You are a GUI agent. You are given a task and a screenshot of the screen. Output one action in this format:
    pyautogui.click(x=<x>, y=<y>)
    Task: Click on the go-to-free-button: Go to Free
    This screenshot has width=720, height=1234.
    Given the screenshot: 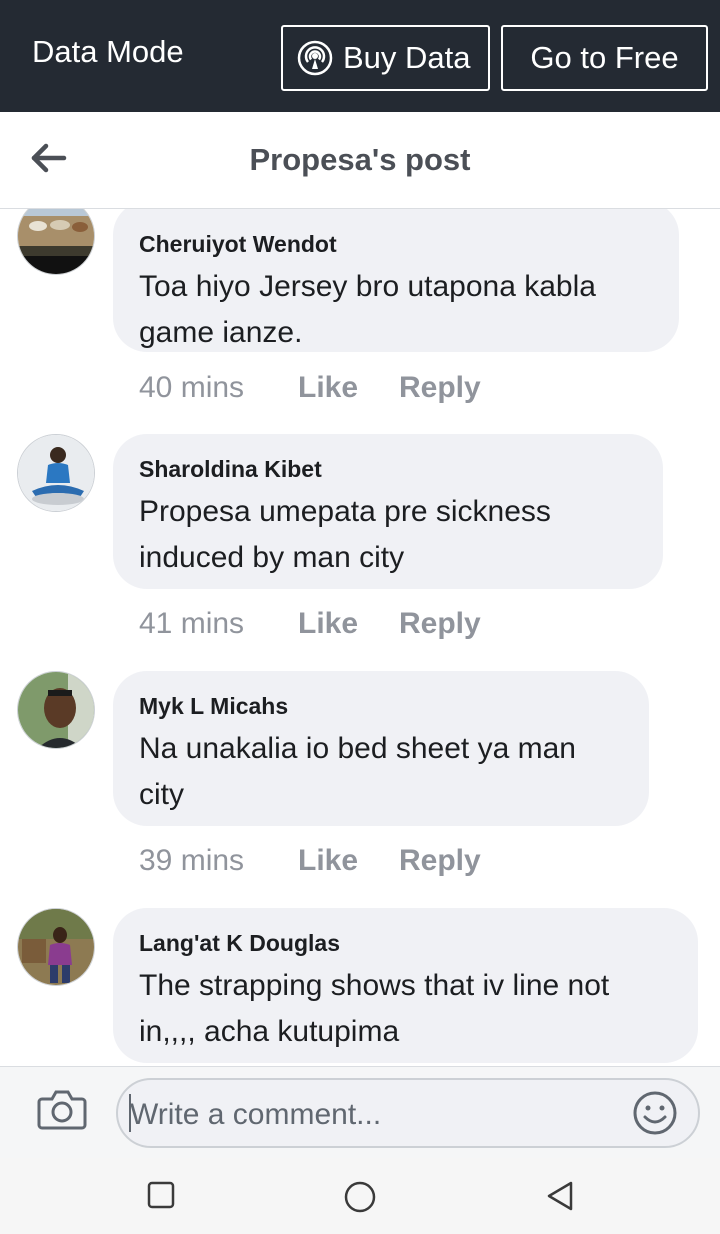 What is the action you would take?
    pyautogui.click(x=604, y=58)
    